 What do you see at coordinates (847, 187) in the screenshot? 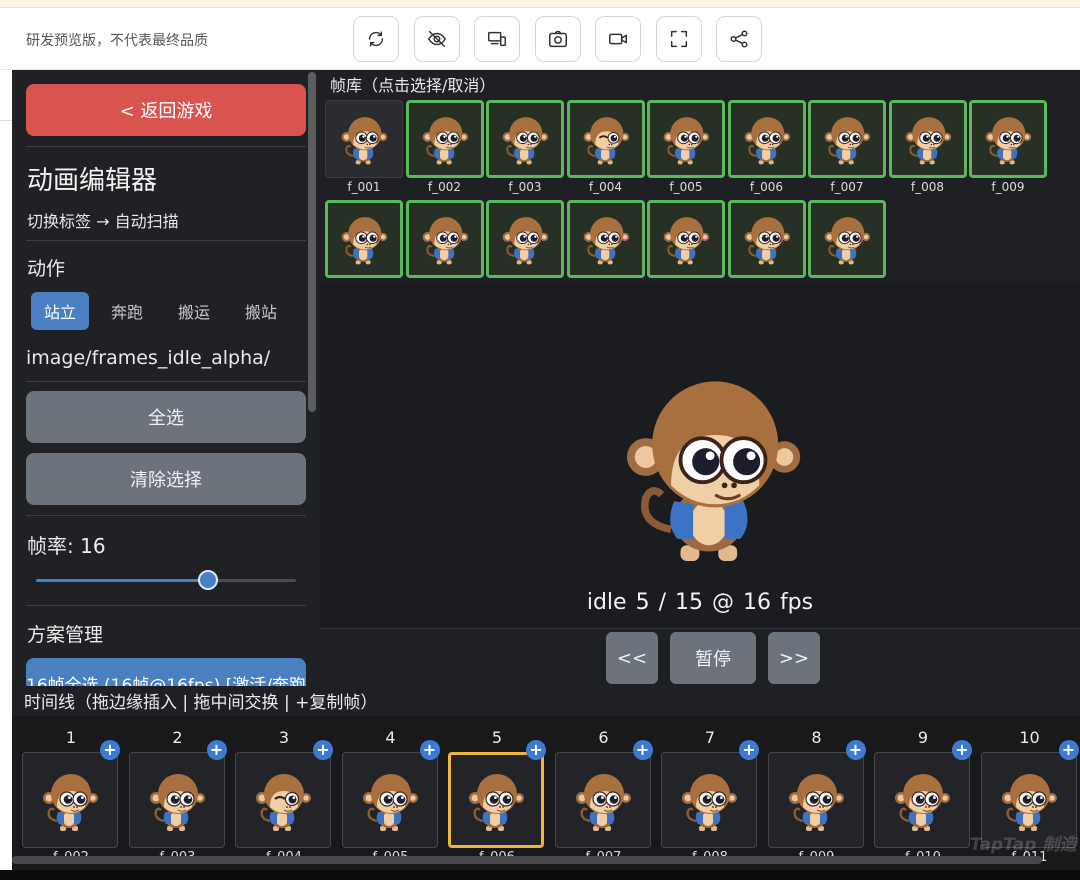
I see `library-frame-label: f_007` at bounding box center [847, 187].